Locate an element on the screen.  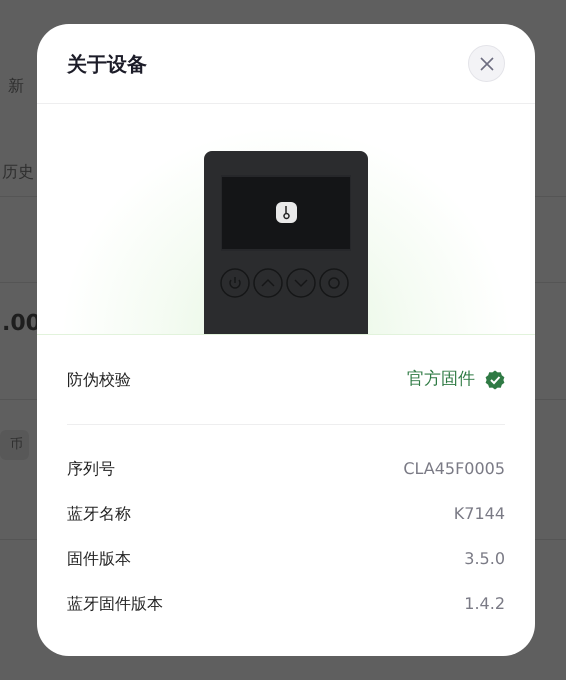
close-button is located at coordinates (486, 63).